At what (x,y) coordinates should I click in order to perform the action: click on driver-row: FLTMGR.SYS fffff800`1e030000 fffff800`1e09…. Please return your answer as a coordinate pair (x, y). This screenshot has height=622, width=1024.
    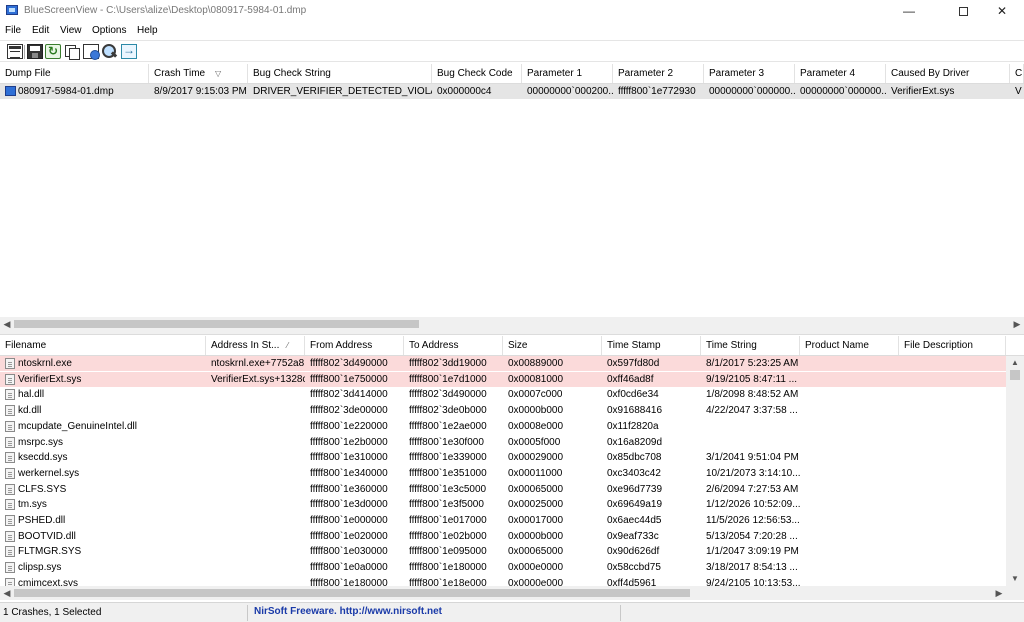
    Looking at the image, I should click on (503, 551).